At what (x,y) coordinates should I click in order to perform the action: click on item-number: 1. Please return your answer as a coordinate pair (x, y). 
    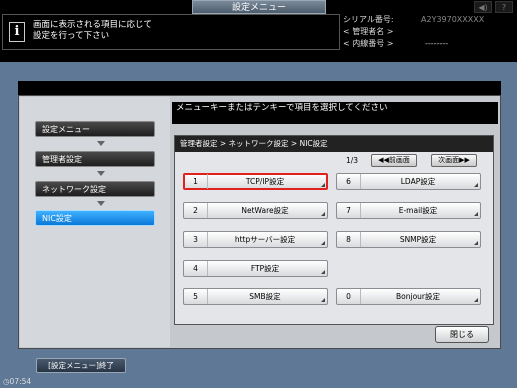
    Looking at the image, I should click on (196, 181).